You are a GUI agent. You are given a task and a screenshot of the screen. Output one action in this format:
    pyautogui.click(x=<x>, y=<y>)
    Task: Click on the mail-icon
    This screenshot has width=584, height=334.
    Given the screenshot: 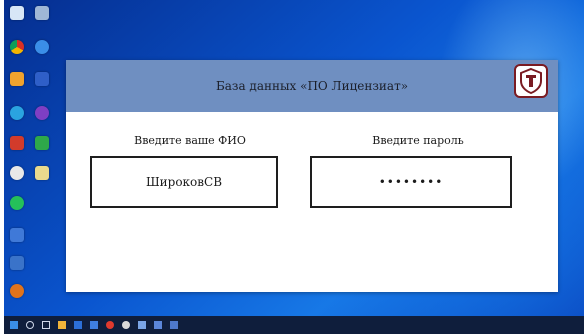 What is the action you would take?
    pyautogui.click(x=94, y=325)
    